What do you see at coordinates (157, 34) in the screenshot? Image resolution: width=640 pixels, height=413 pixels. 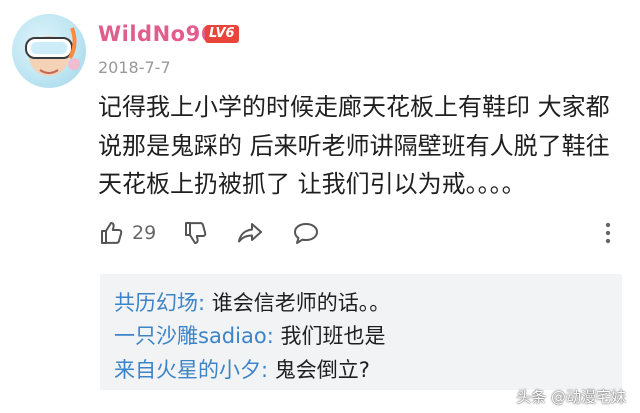 I see `username: WildNo96` at bounding box center [157, 34].